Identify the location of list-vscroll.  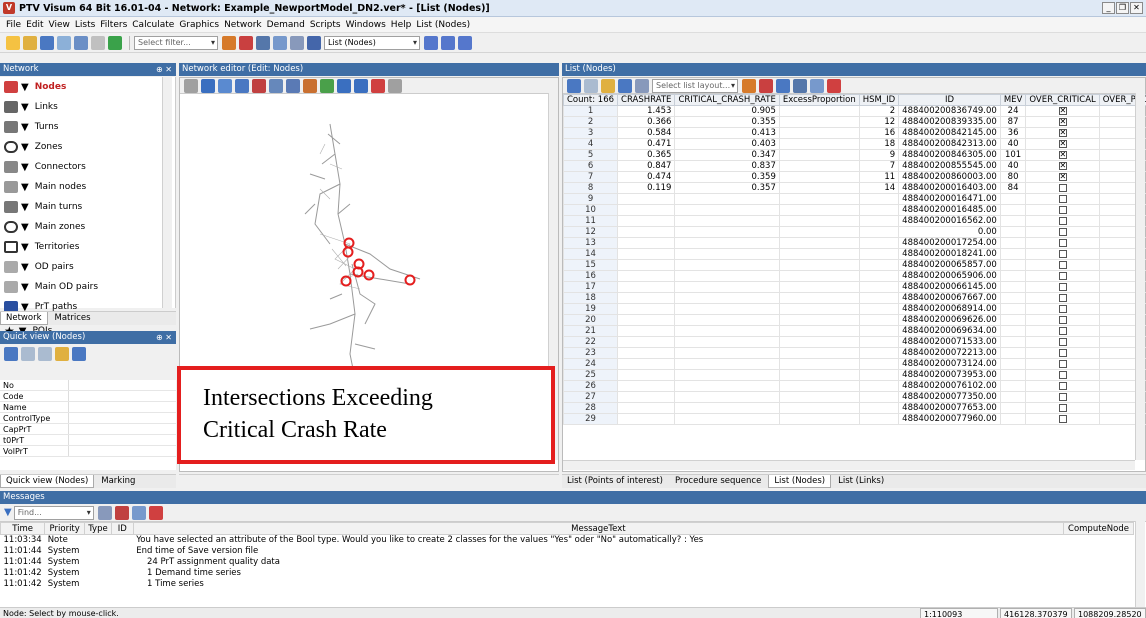
(1140, 276).